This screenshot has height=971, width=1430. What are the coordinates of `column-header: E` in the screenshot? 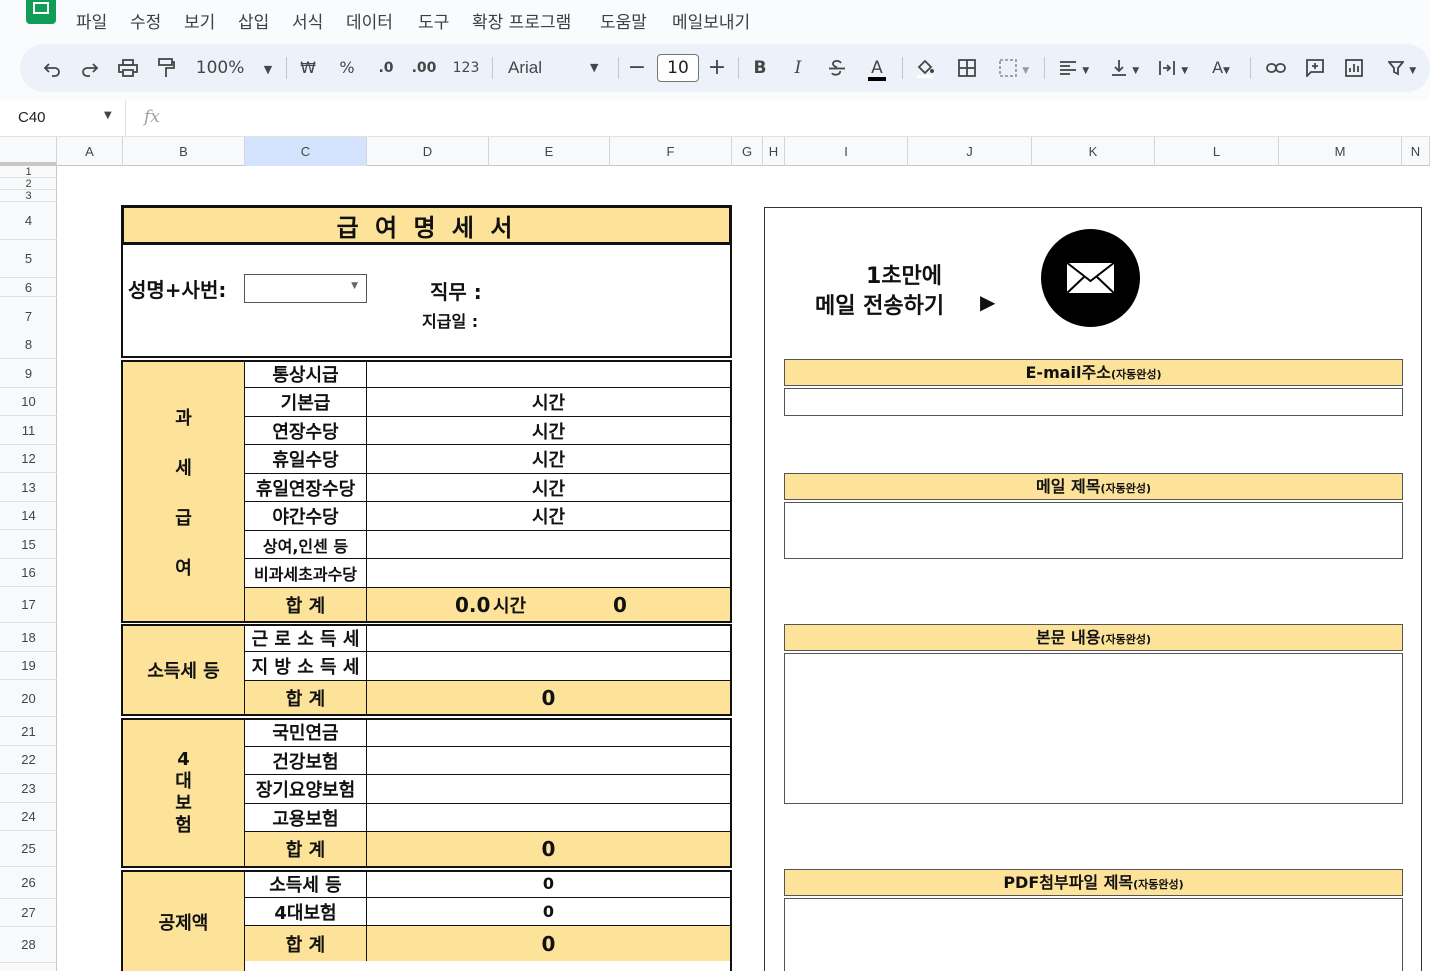 It's located at (549, 151).